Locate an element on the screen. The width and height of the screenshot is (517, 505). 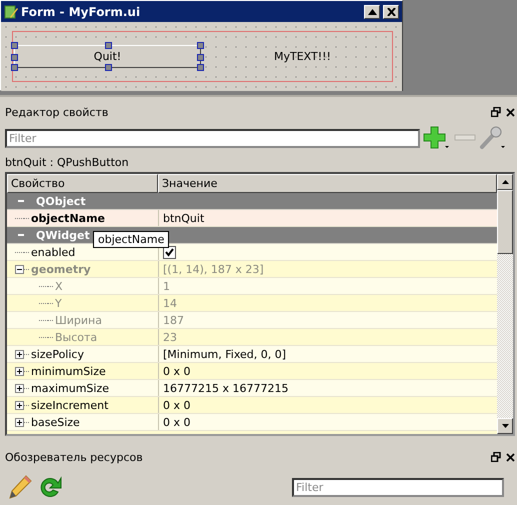
label-text: MyTEXT!!! is located at coordinates (302, 56).